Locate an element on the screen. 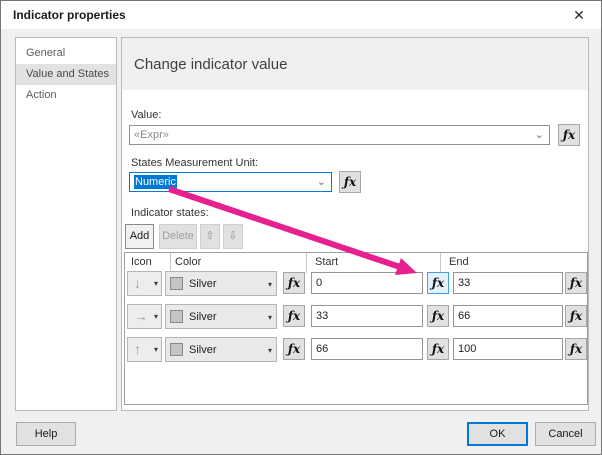 Image resolution: width=602 pixels, height=455 pixels. icon-dropdown: → ▾ is located at coordinates (144, 316).